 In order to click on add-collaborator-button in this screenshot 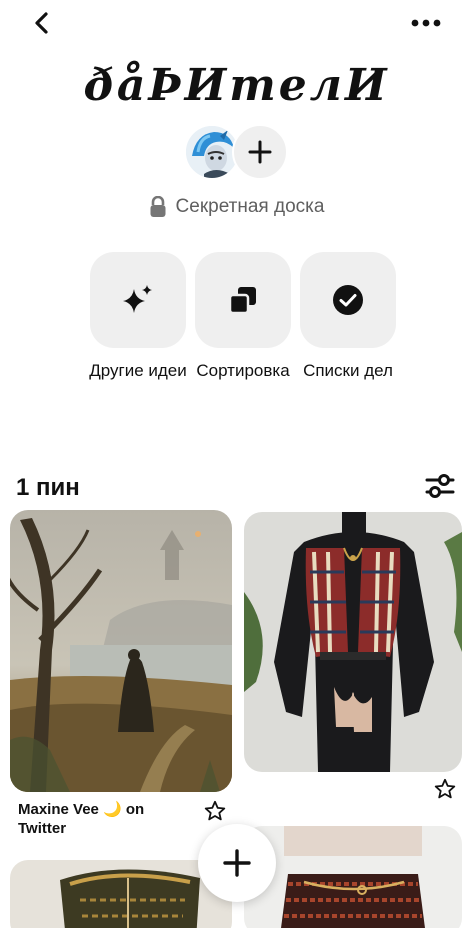, I will do `click(260, 152)`.